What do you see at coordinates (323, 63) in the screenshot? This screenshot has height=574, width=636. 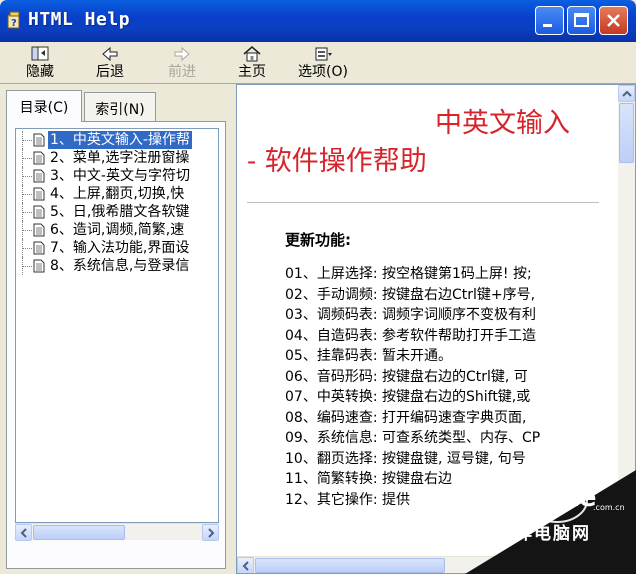 I see `options-button: 选项(O)` at bounding box center [323, 63].